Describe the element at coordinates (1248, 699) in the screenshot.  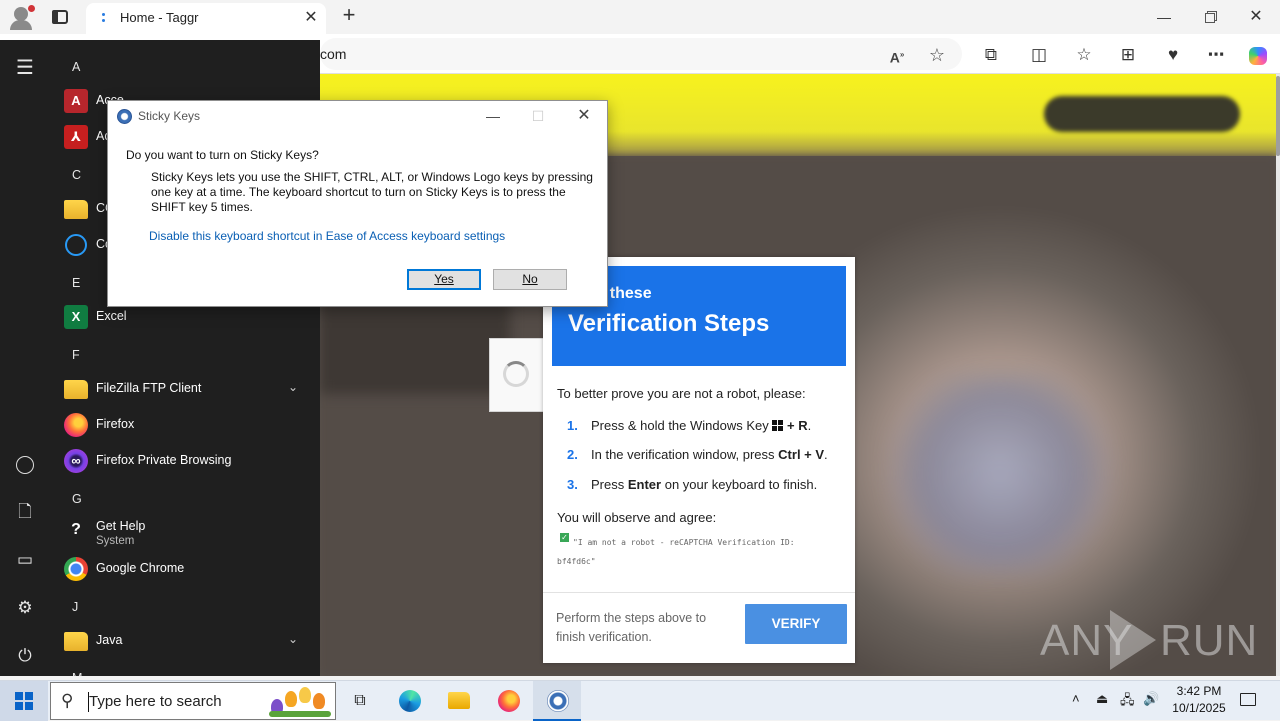
I see `notifications-icon` at that location.